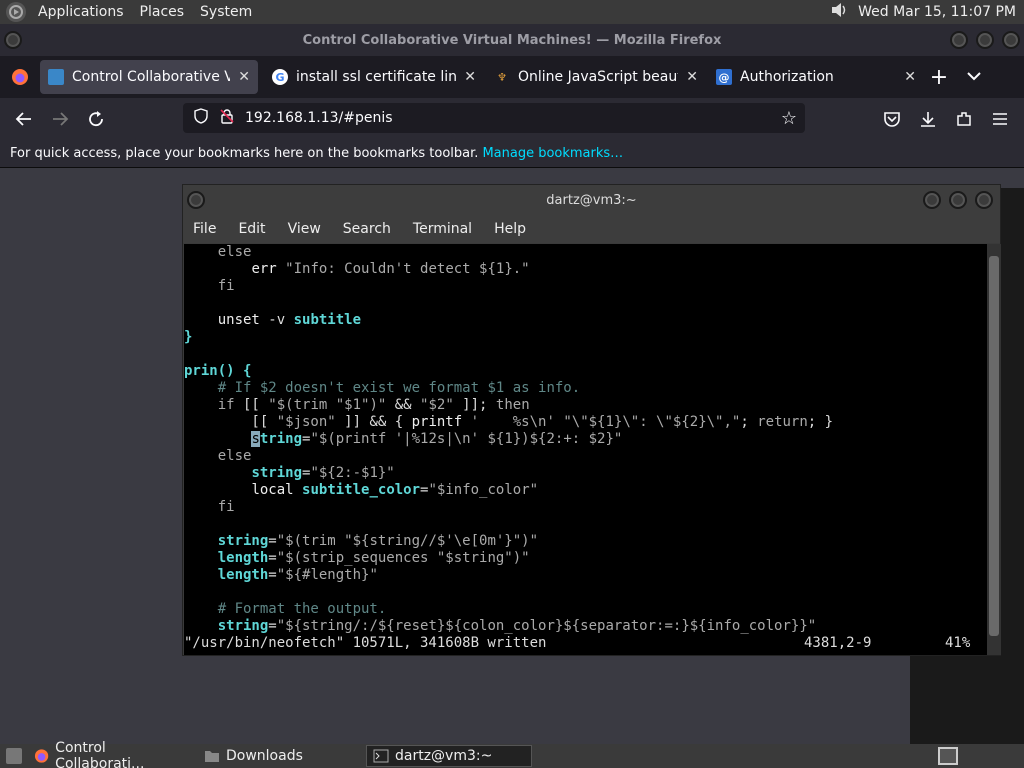 This screenshot has width=1024, height=768. What do you see at coordinates (789, 118) in the screenshot?
I see `bookmark-star-icon: ☆` at bounding box center [789, 118].